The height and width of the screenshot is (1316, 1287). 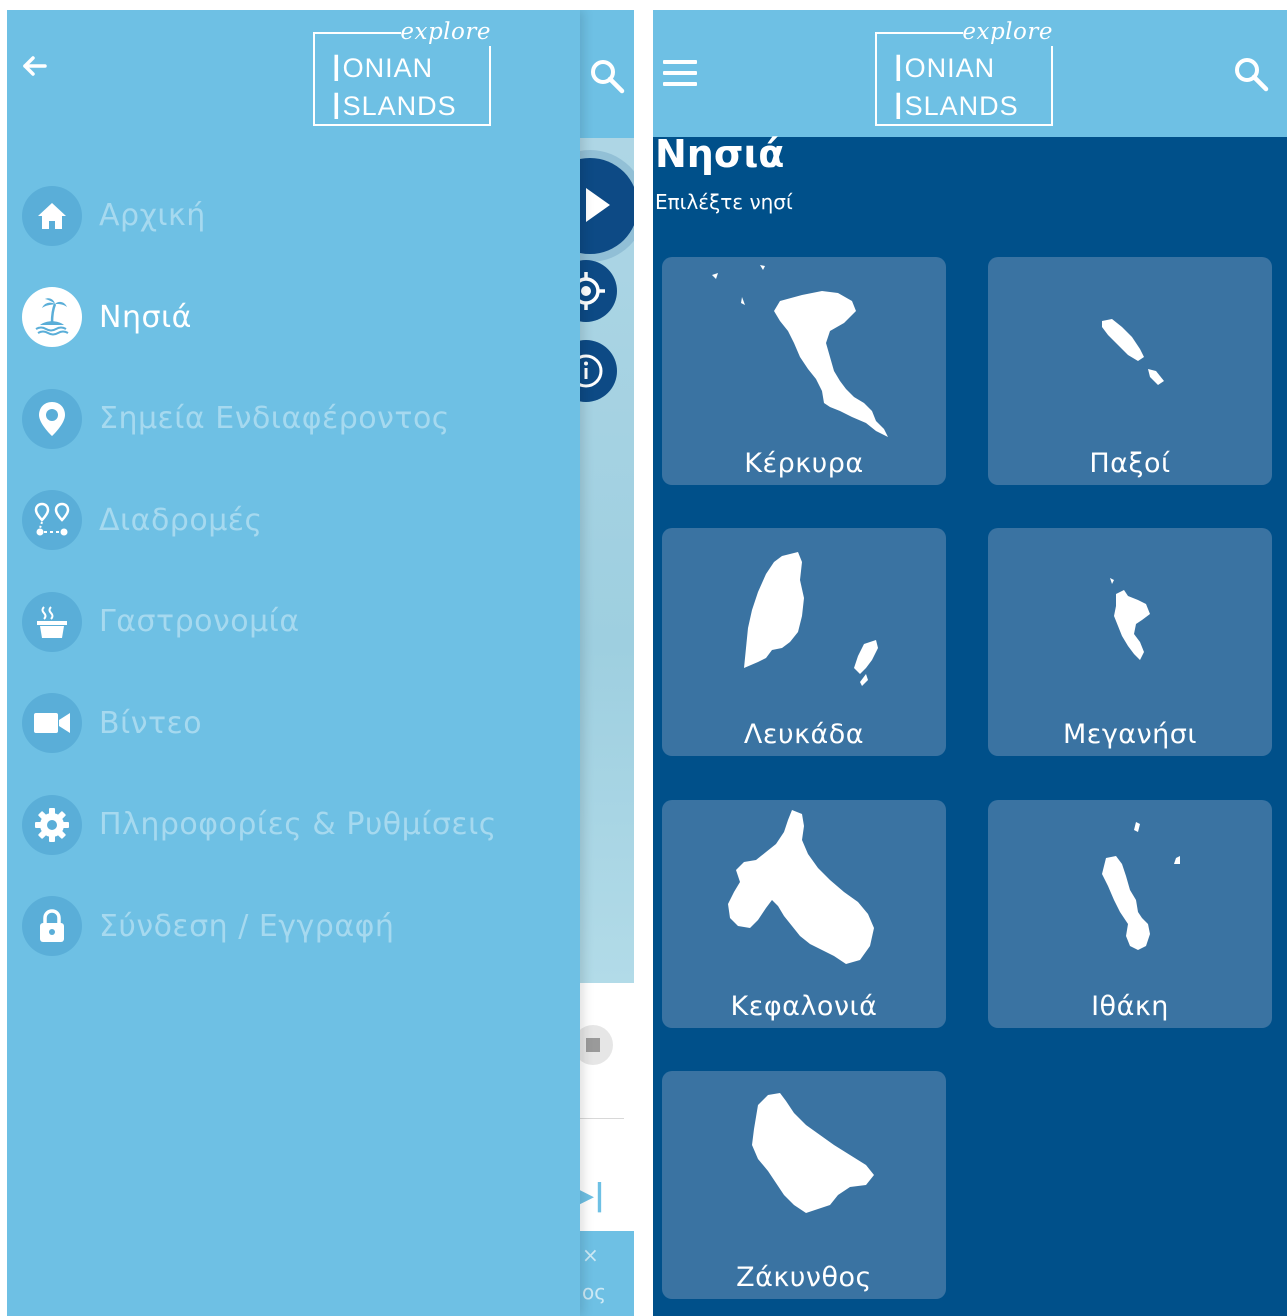 What do you see at coordinates (199, 622) in the screenshot?
I see `menu-label: Γαστρονομία` at bounding box center [199, 622].